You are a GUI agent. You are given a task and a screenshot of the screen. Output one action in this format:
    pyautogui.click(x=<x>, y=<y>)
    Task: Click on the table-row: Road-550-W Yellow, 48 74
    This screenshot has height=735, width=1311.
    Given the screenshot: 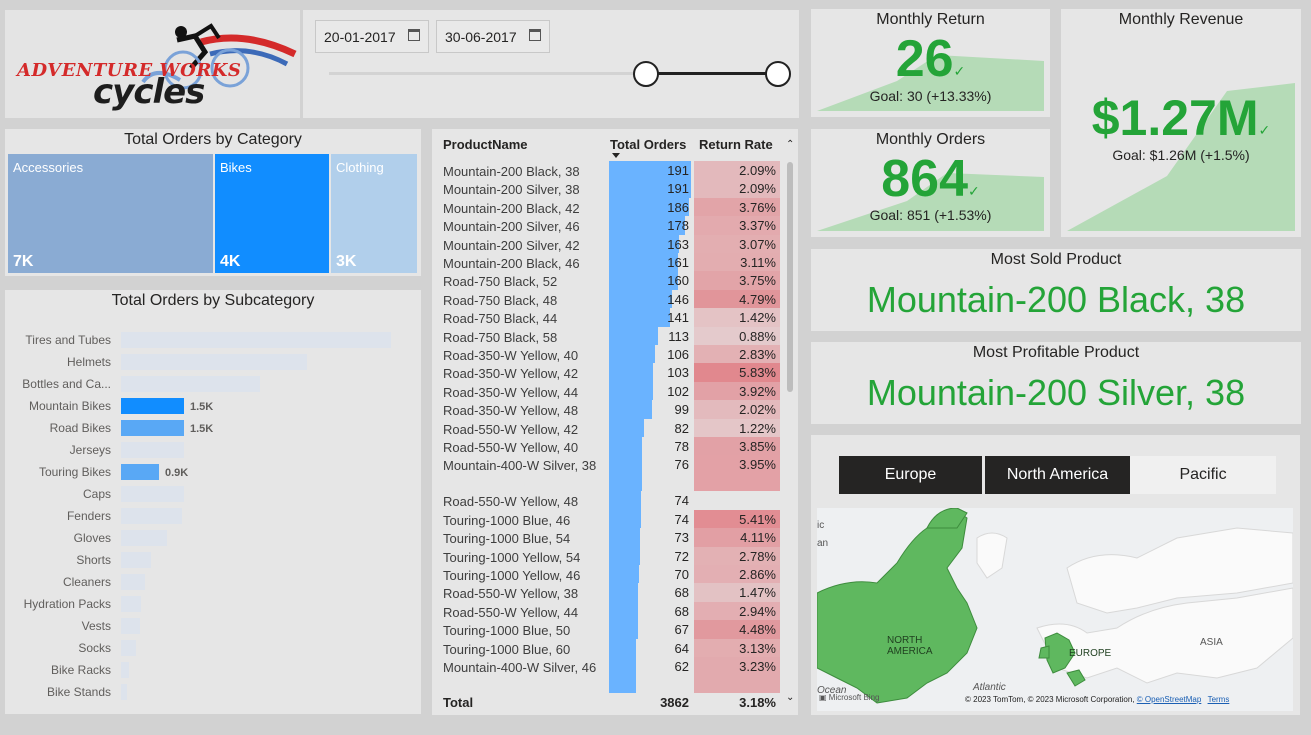 What is the action you would take?
    pyautogui.click(x=607, y=500)
    